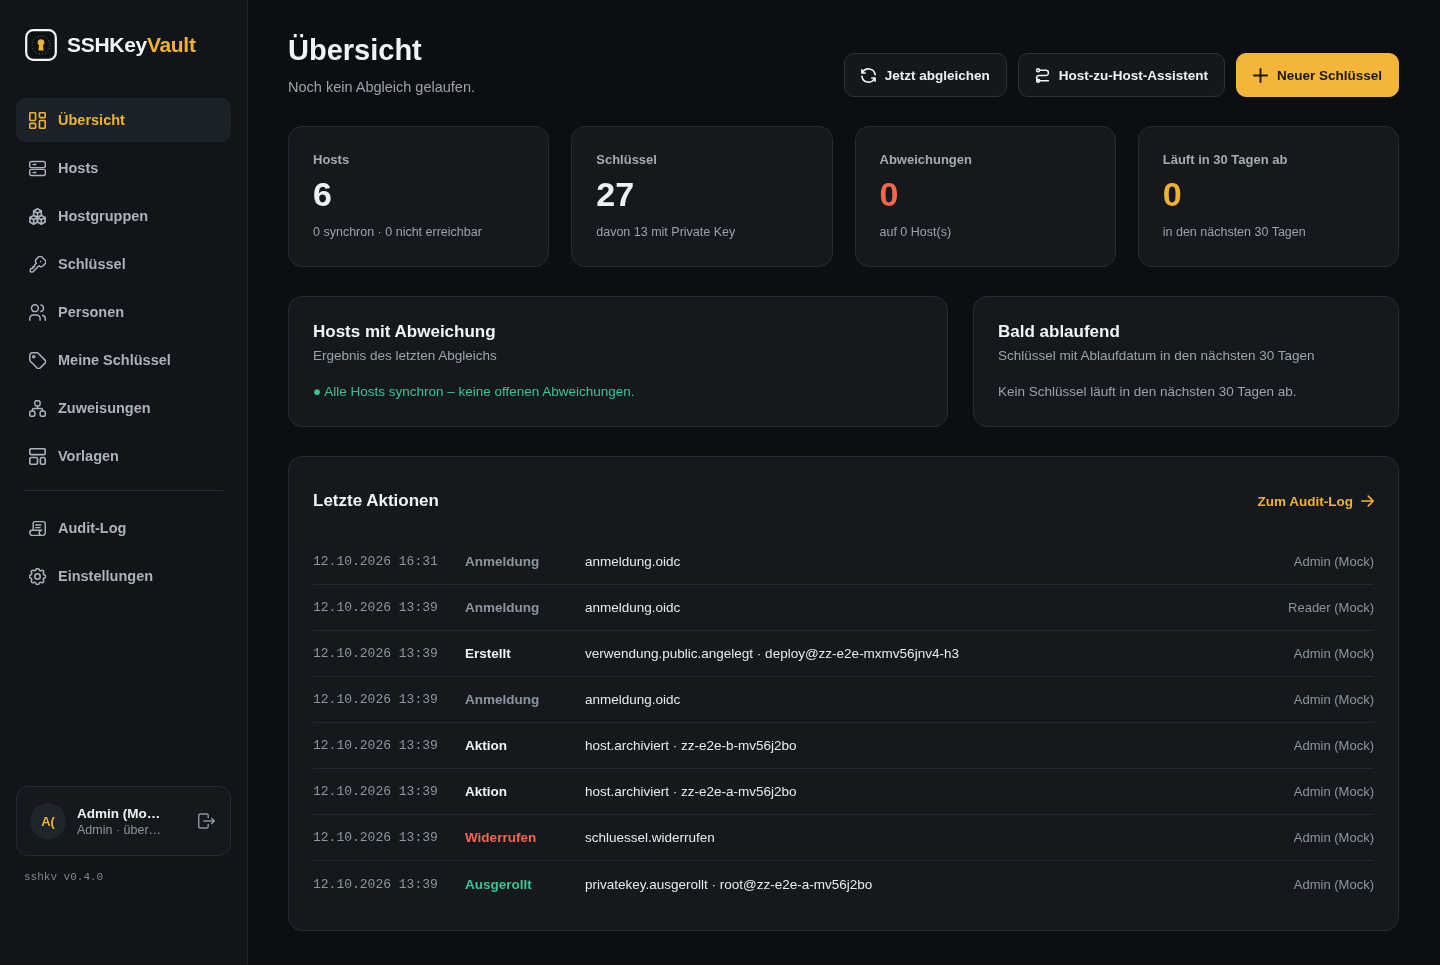 This screenshot has width=1440, height=965. Describe the element at coordinates (1157, 356) in the screenshot. I see `panel-subtitle: Schlüssel mit Ablaufdatum in den nächsten 30 Tagen` at that location.